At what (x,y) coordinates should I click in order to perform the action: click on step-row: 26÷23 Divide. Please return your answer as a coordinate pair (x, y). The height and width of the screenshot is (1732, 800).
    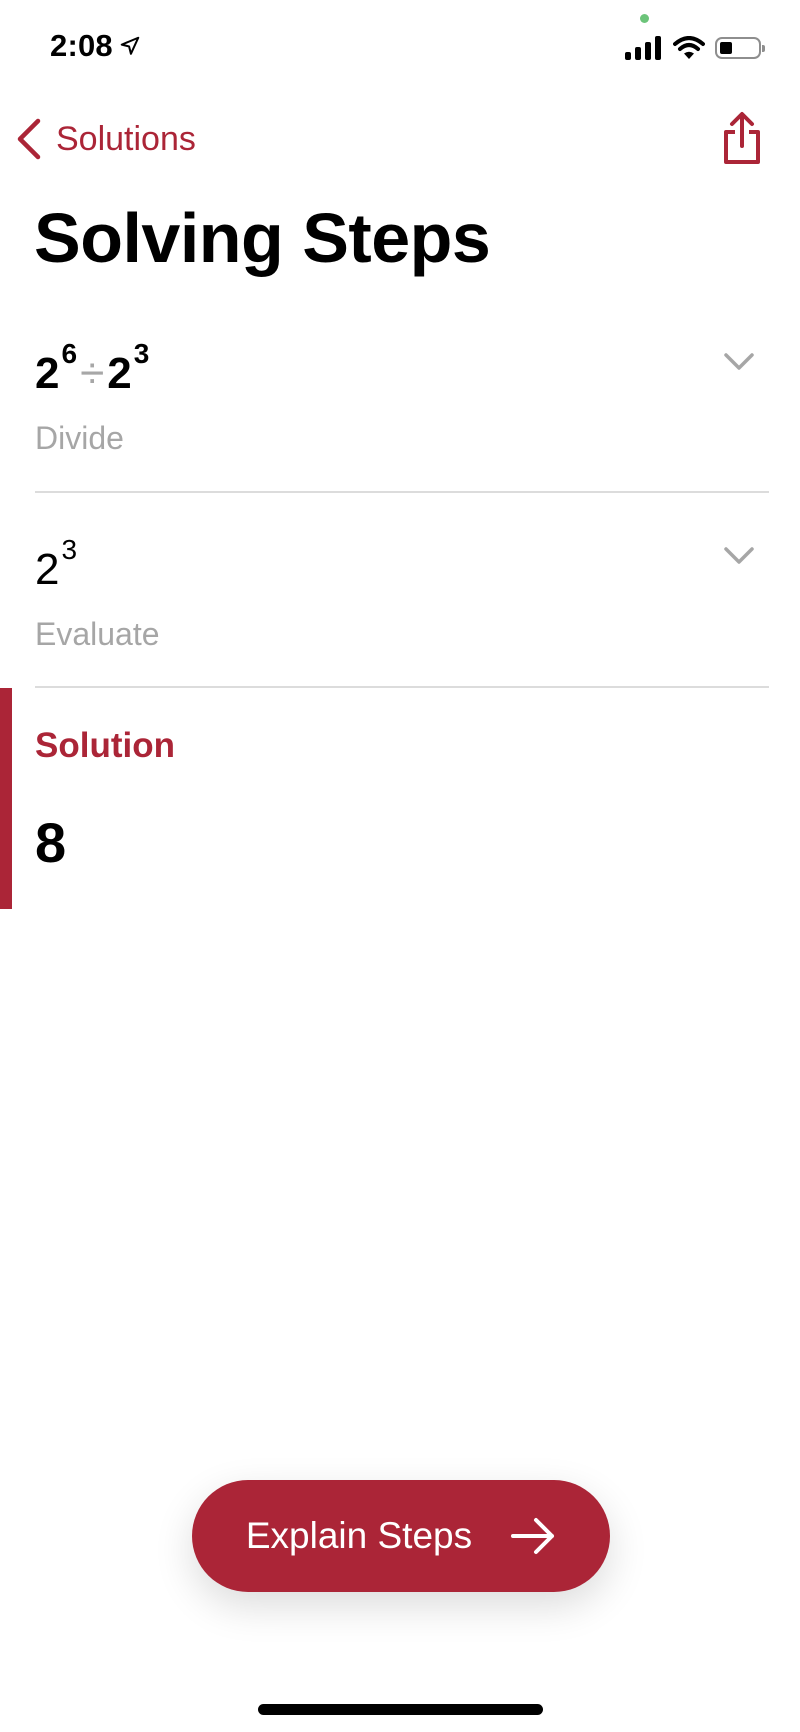
    Looking at the image, I should click on (400, 396).